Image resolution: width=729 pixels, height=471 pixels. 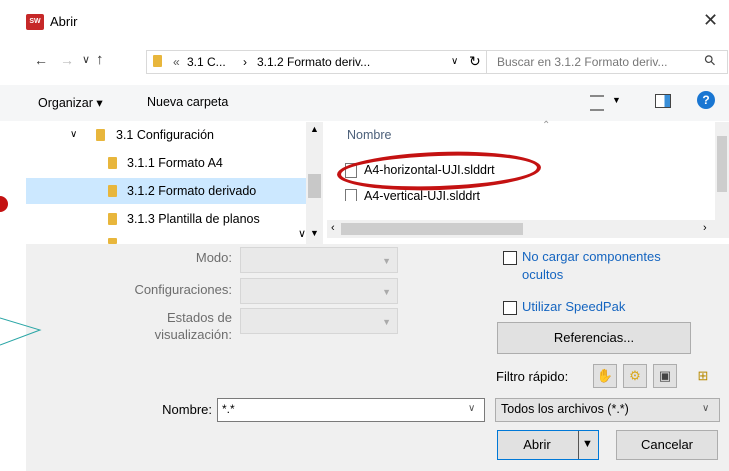 What do you see at coordinates (41, 60) in the screenshot?
I see `back-arrow-icon: ←` at bounding box center [41, 60].